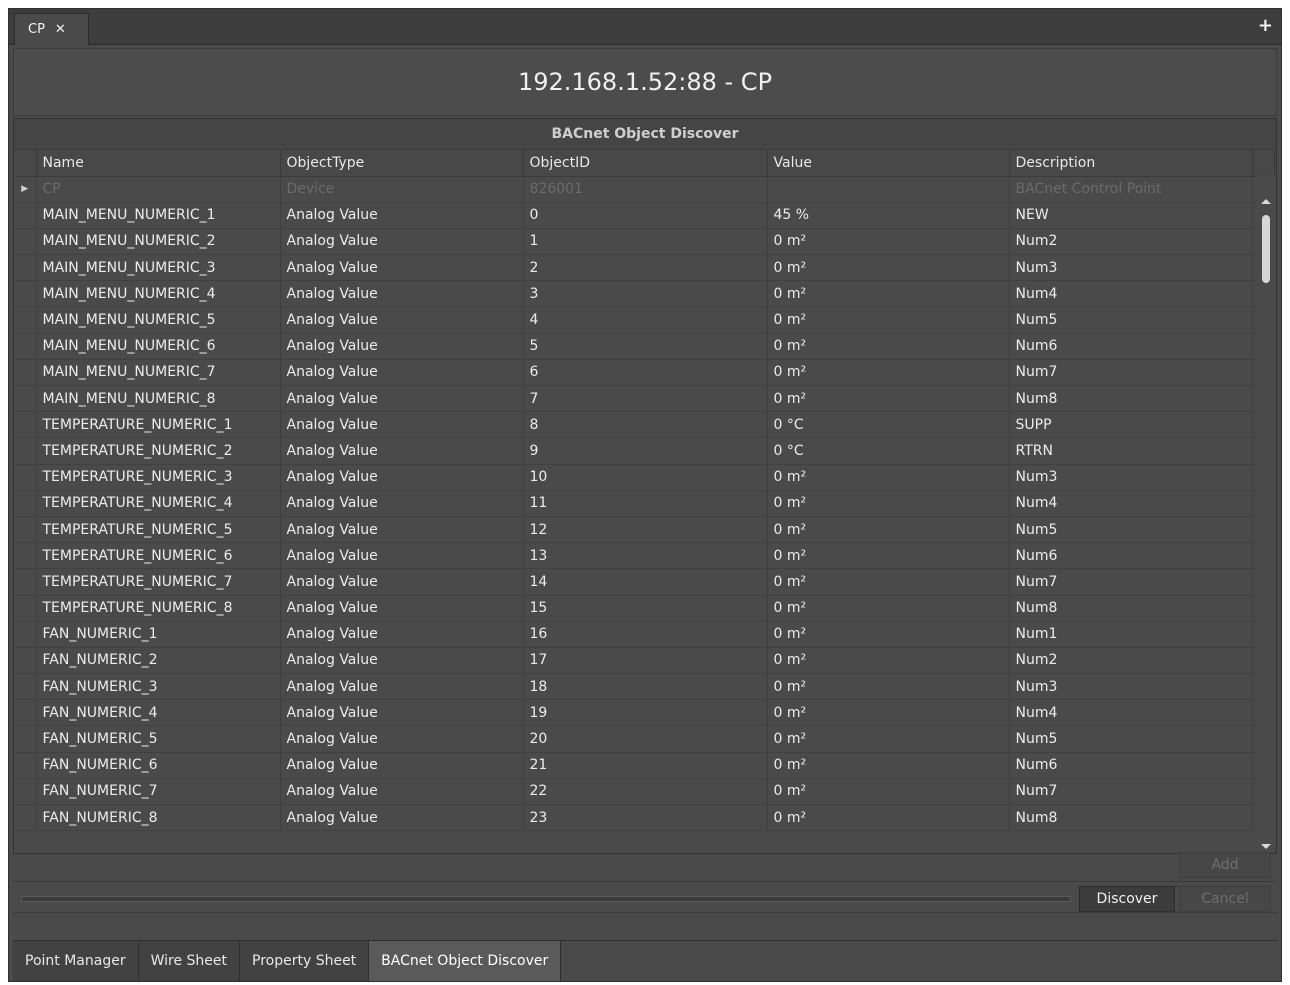 This screenshot has height=985, width=1290. I want to click on column-header-description: Description, so click(1131, 163).